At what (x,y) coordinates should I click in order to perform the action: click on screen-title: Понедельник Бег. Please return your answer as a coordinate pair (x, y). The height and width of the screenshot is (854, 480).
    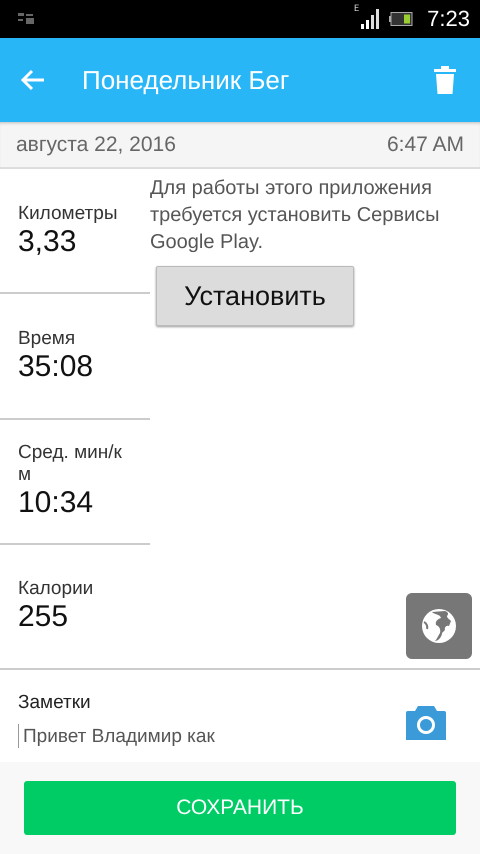
    Looking at the image, I should click on (186, 80).